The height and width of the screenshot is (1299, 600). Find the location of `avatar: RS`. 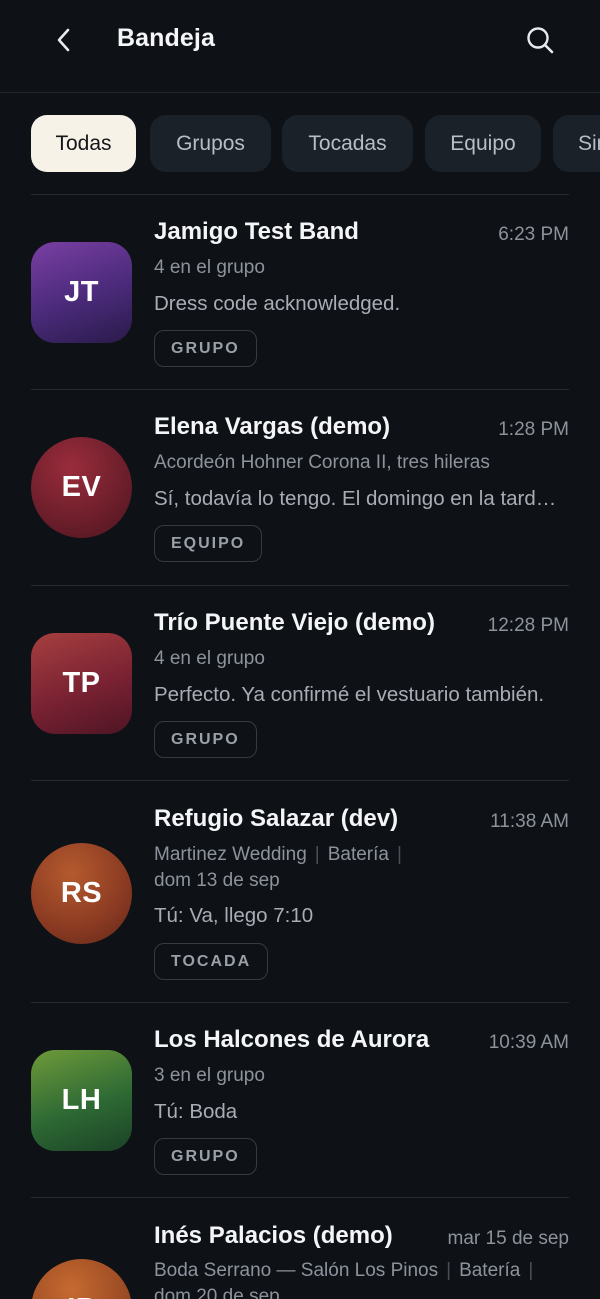

avatar: RS is located at coordinates (81, 893).